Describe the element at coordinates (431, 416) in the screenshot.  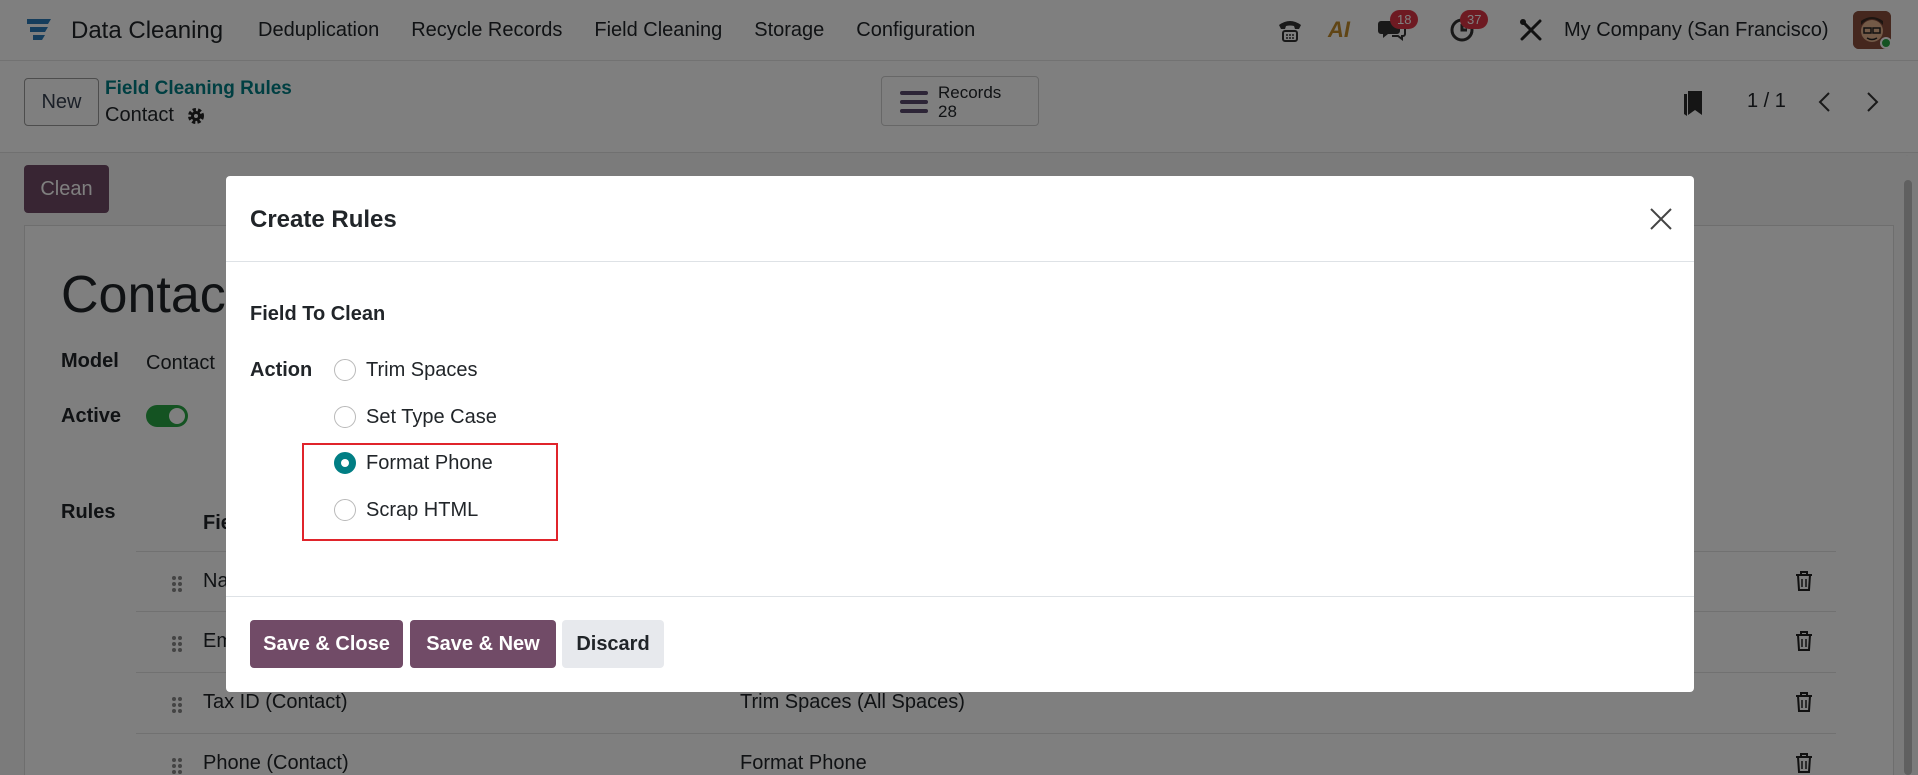
I see `radio-label: Set Type Case` at that location.